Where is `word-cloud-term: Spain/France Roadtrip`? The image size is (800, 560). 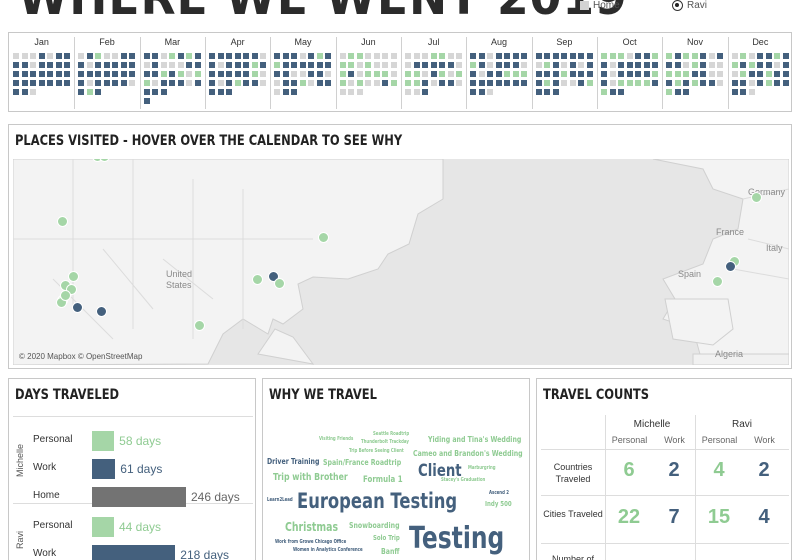 word-cloud-term: Spain/France Roadtrip is located at coordinates (362, 462).